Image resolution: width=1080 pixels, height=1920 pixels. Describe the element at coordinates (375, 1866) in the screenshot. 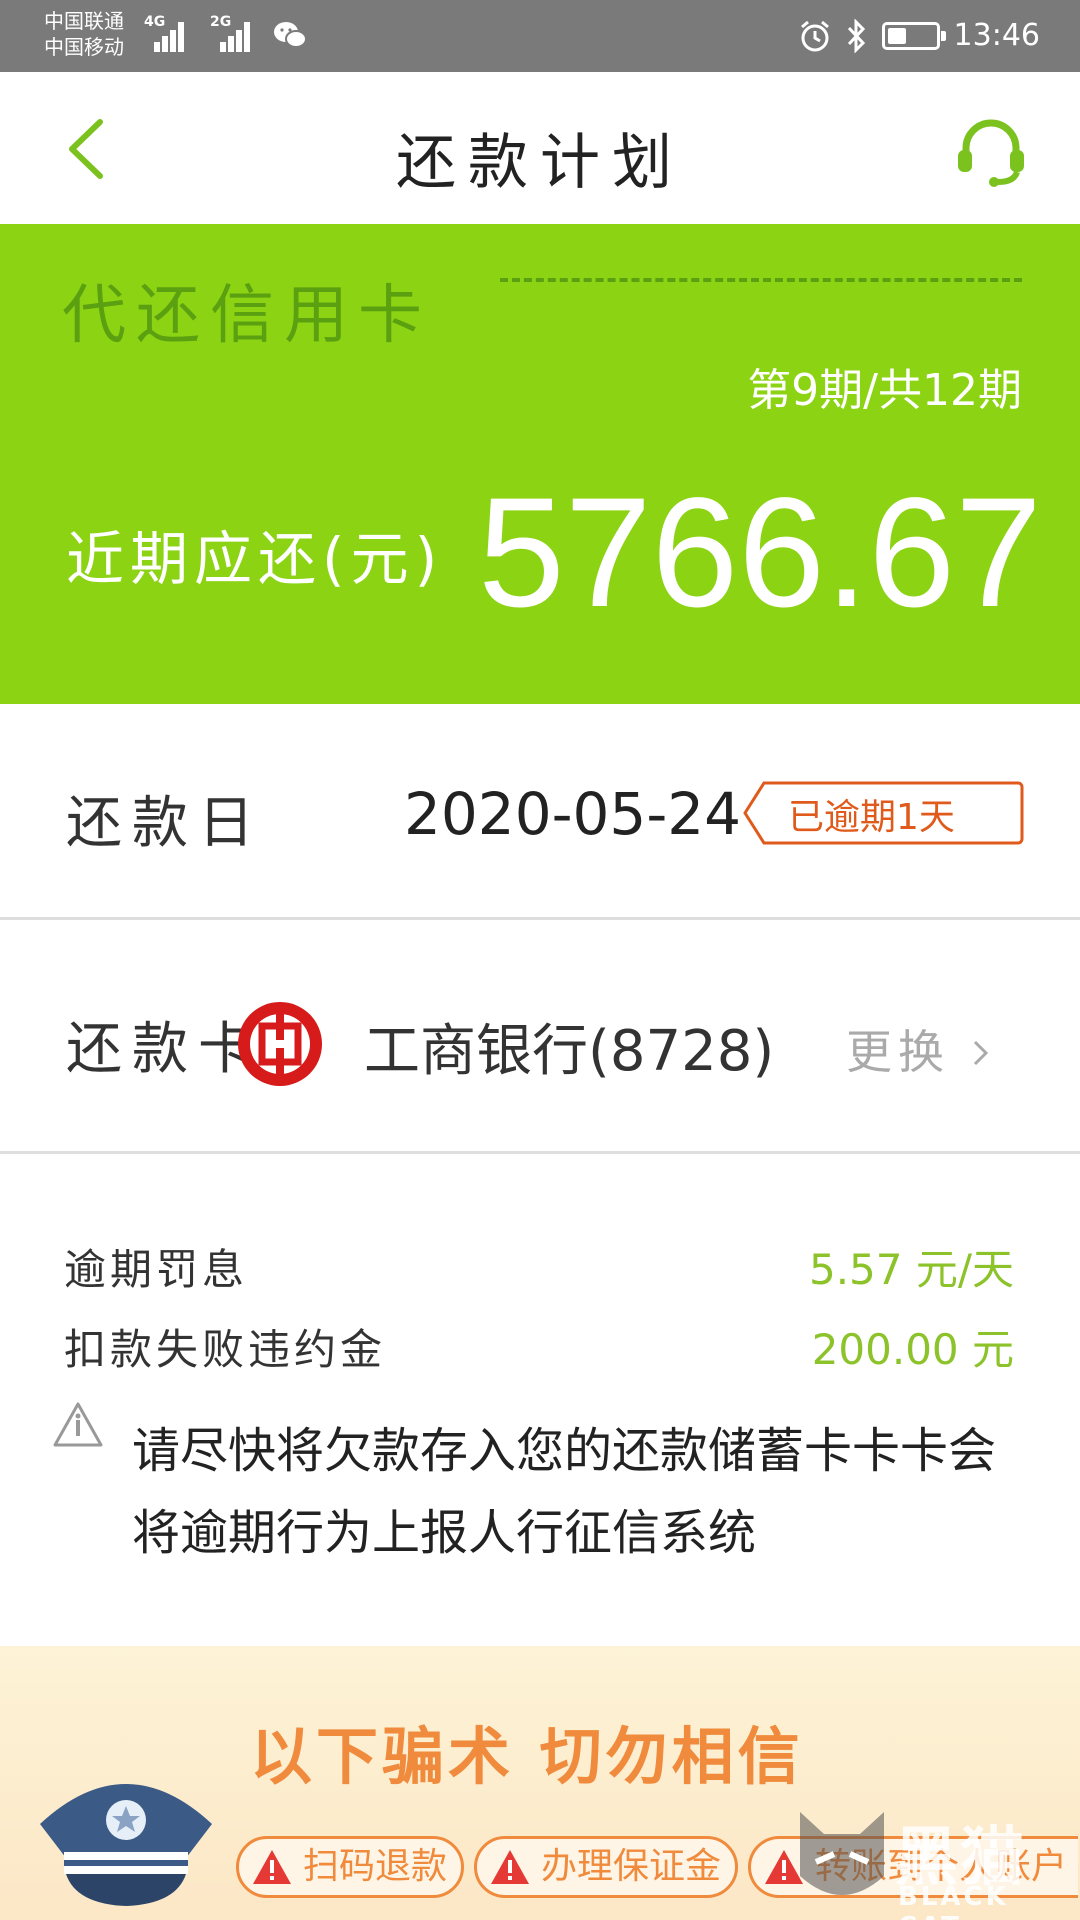

I see `scam-tag-label: 扫码退款` at that location.